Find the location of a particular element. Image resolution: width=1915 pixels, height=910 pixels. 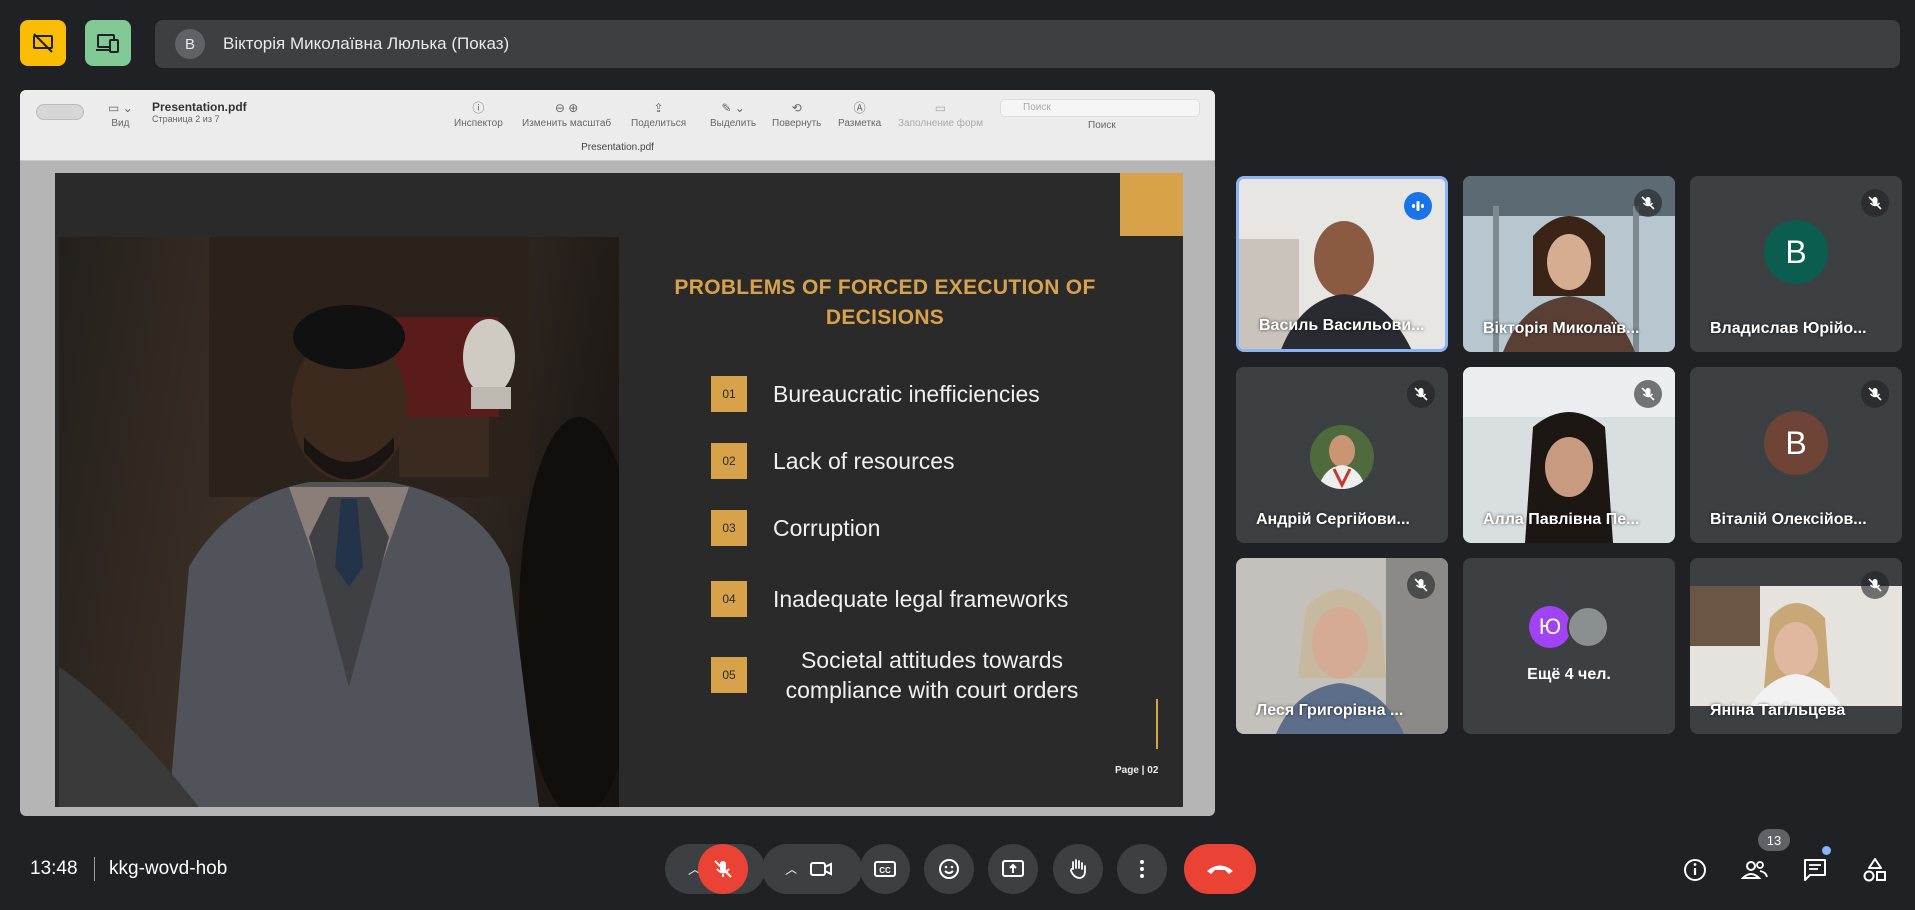

meeting-time: 13:48 is located at coordinates (54, 868).